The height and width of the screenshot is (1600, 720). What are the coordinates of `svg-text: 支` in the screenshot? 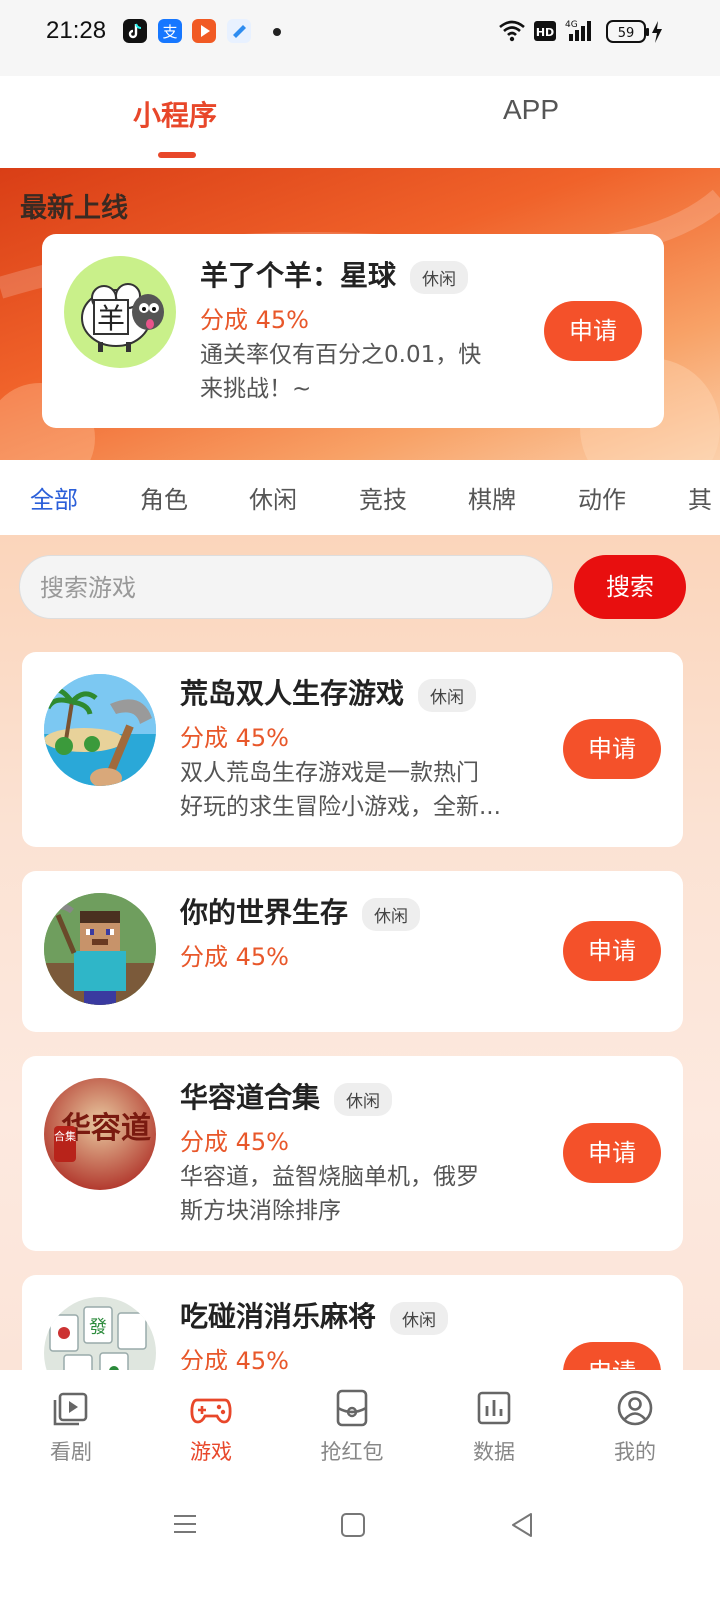 It's located at (169, 32).